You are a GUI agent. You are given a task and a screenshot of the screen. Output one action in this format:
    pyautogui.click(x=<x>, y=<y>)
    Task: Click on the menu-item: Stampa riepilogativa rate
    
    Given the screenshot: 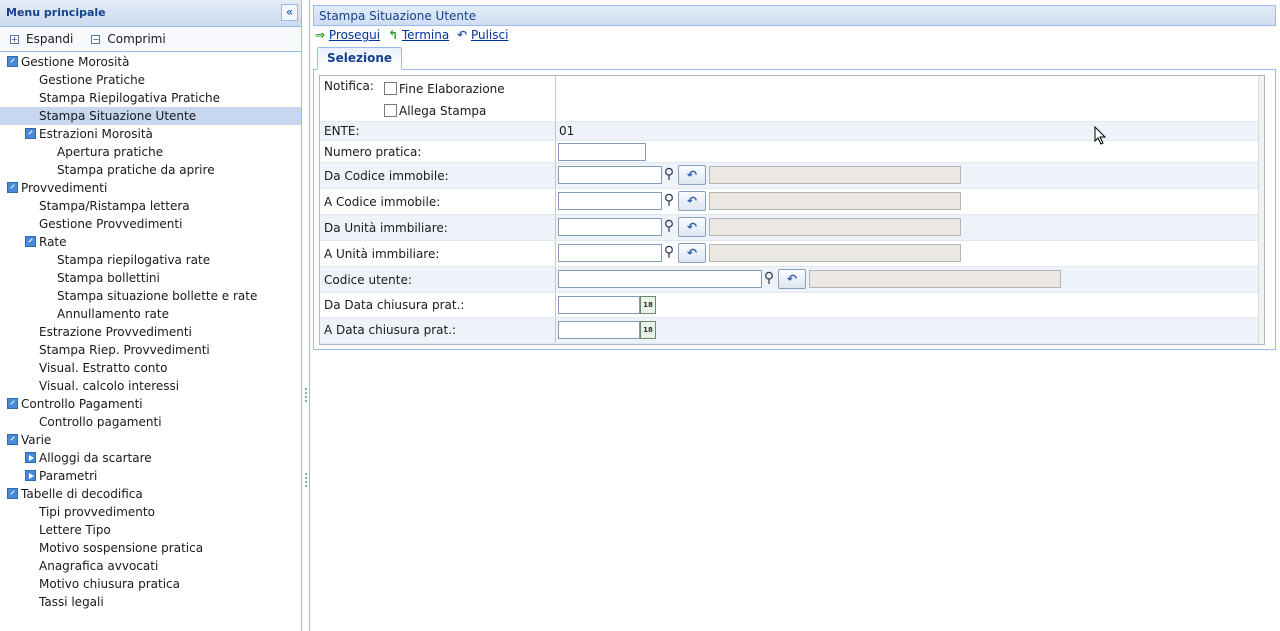 What is the action you would take?
    pyautogui.click(x=150, y=260)
    